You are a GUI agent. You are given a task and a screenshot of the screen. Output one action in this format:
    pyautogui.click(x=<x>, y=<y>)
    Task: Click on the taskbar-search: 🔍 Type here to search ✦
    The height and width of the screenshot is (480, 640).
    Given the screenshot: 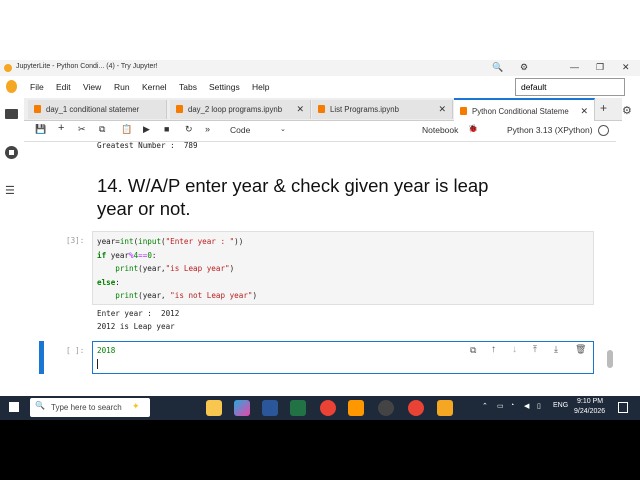 What is the action you would take?
    pyautogui.click(x=90, y=407)
    